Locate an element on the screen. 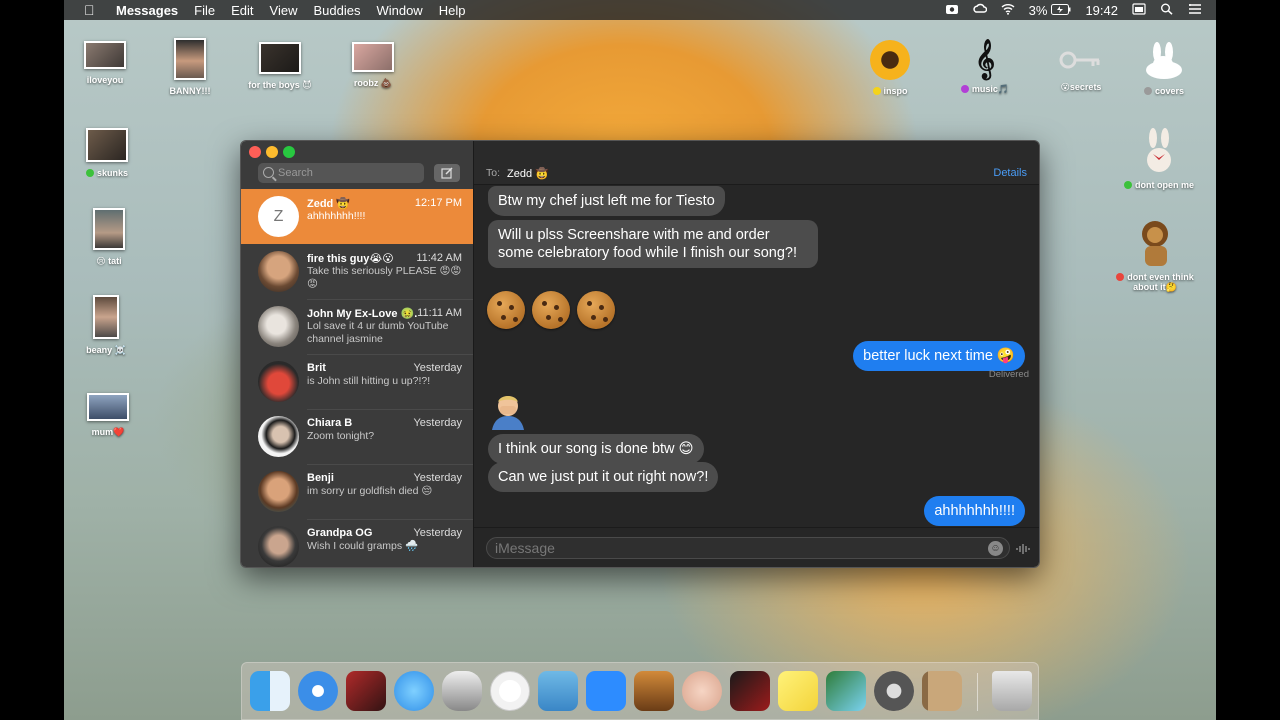 This screenshot has height=720, width=1280. menu-help: Help is located at coordinates (452, 10).